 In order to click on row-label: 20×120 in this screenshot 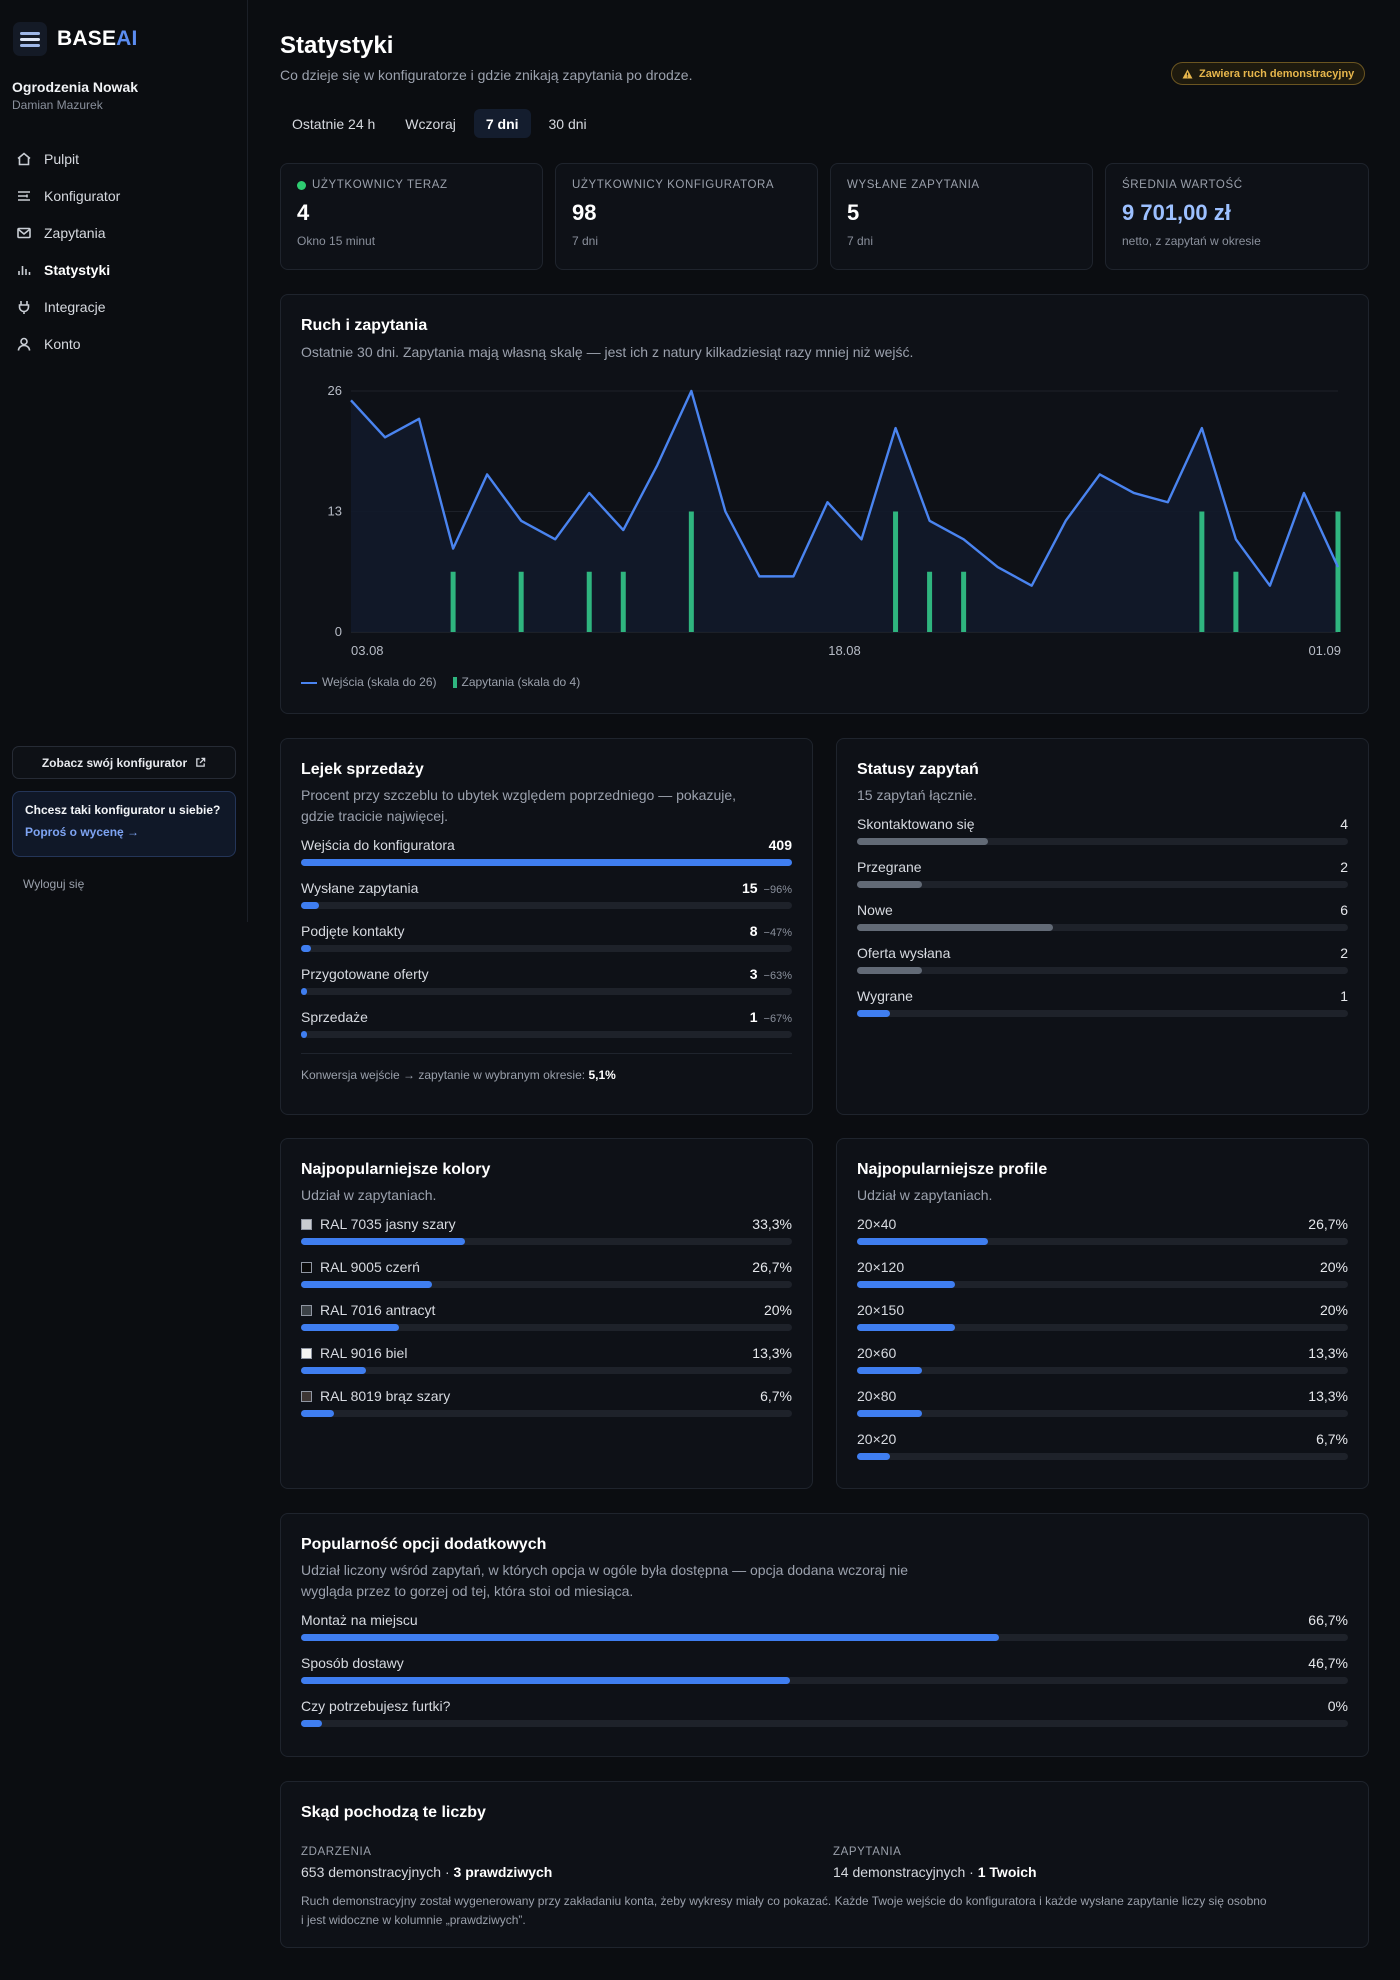, I will do `click(881, 1267)`.